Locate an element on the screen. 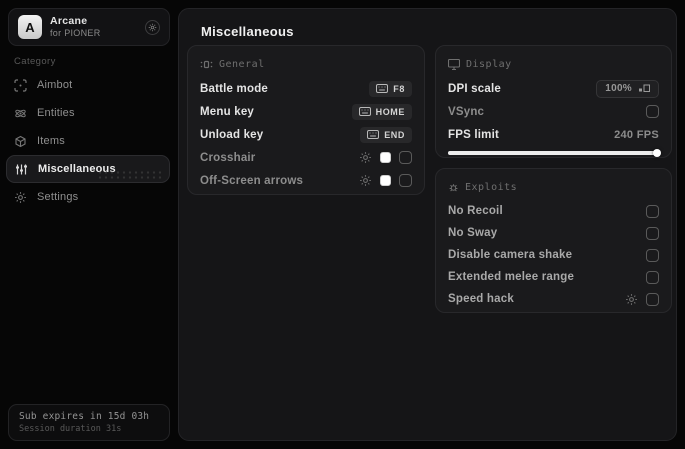 The image size is (685, 449). keybind-value: HOME is located at coordinates (390, 111).